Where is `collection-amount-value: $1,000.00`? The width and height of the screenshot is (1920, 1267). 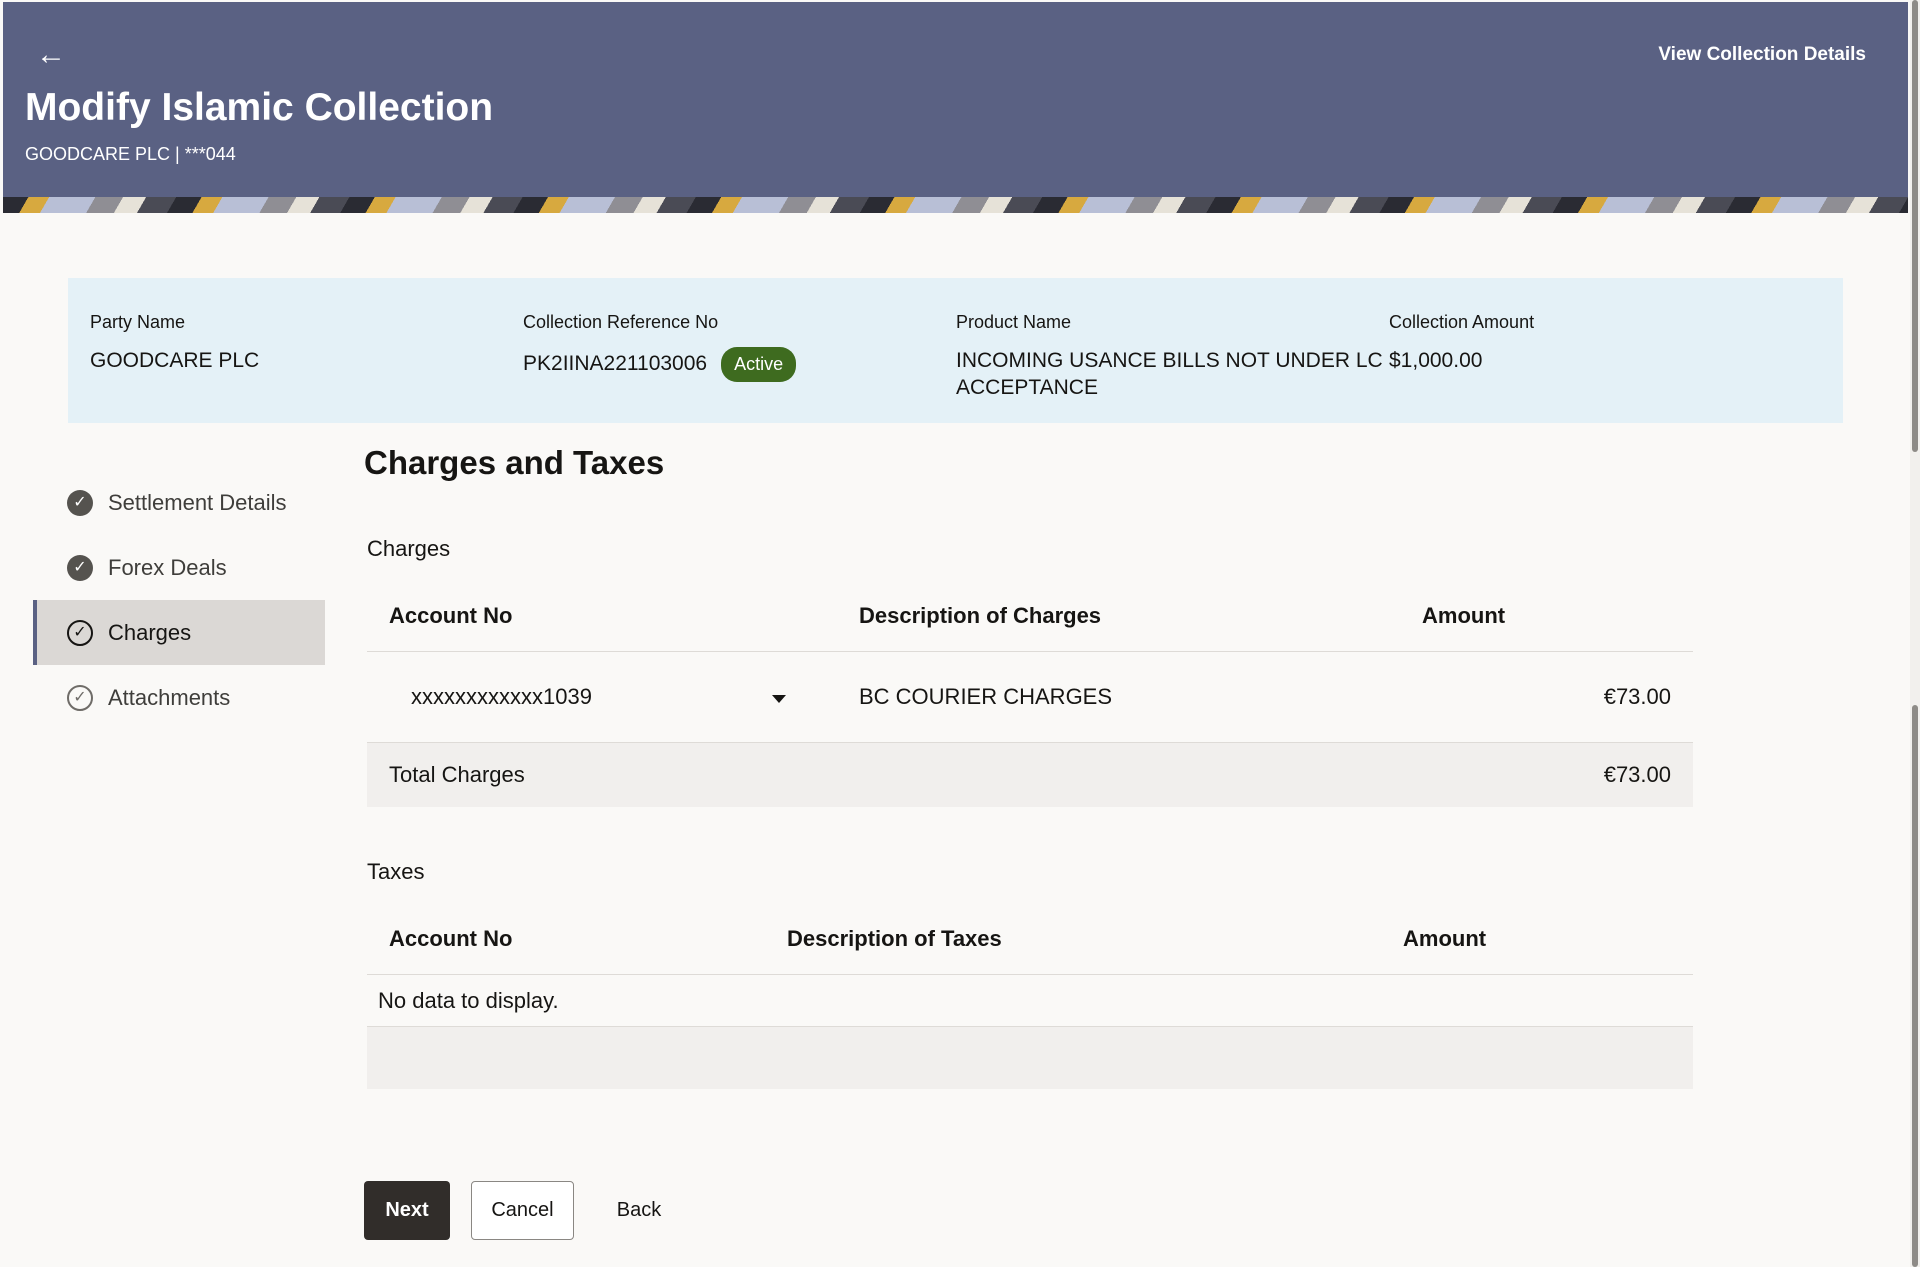 collection-amount-value: $1,000.00 is located at coordinates (1436, 360).